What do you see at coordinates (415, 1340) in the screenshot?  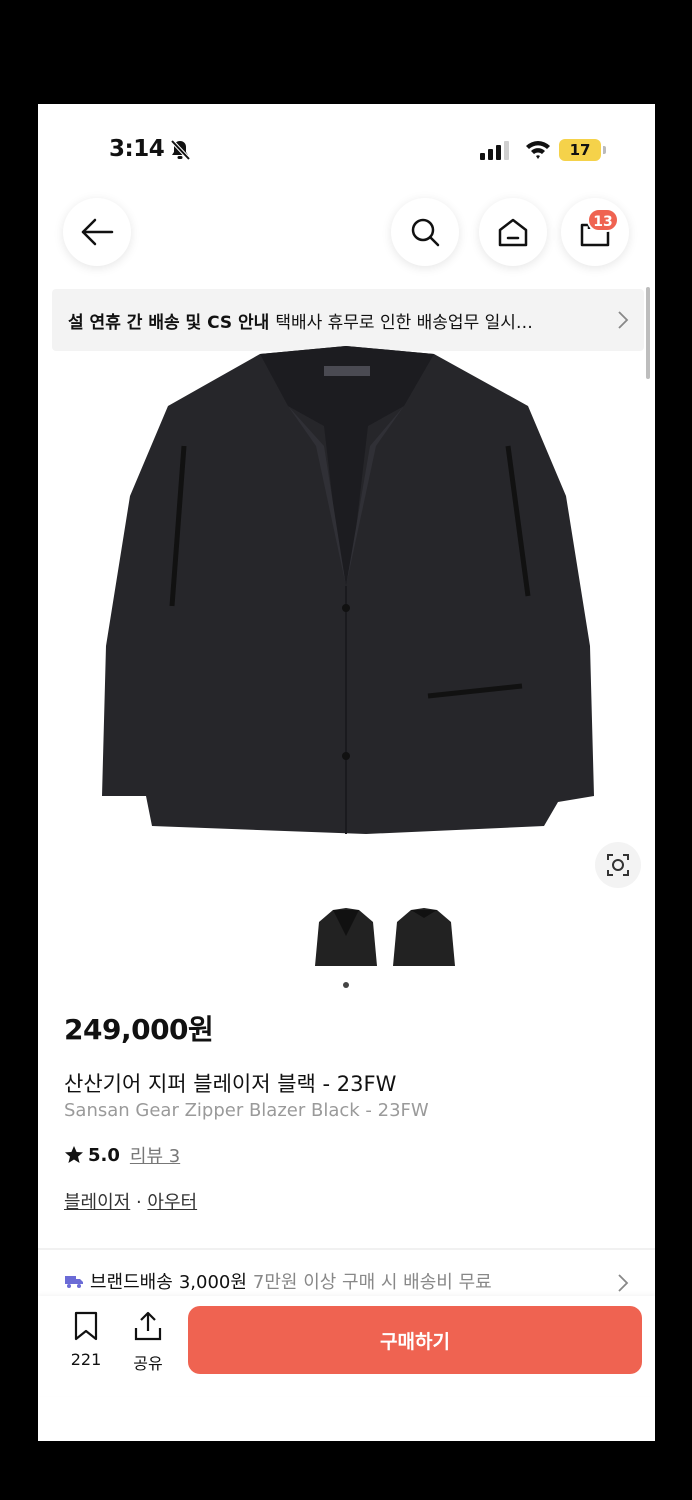 I see `buy-button: 구매하기` at bounding box center [415, 1340].